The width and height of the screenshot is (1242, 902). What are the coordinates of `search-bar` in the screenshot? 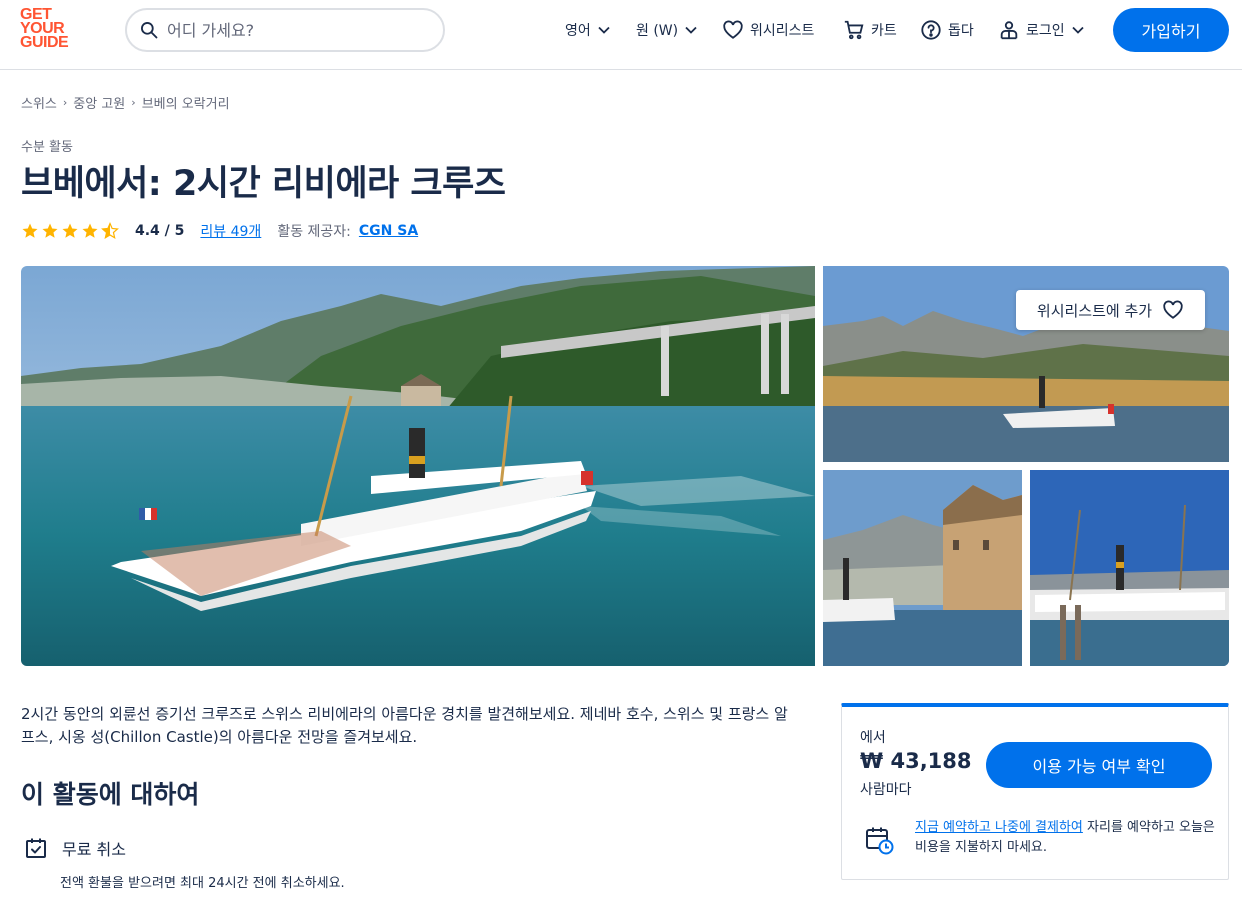 It's located at (285, 30).